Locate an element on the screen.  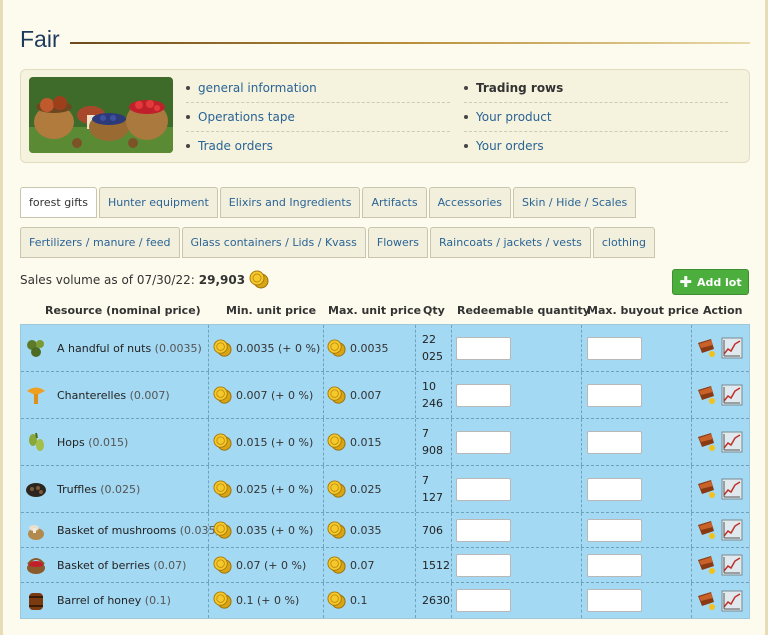
min-unit-price: 0.015 (+ 0 %) is located at coordinates (263, 442).